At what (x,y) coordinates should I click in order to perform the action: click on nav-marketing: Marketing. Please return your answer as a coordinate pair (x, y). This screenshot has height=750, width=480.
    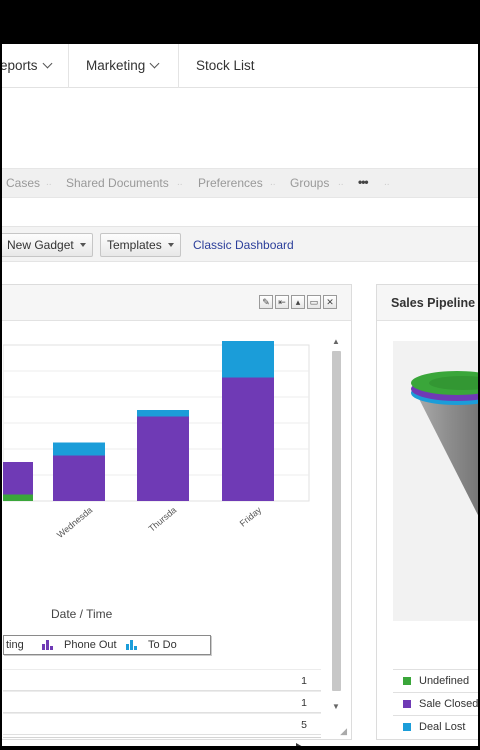
    Looking at the image, I should click on (123, 66).